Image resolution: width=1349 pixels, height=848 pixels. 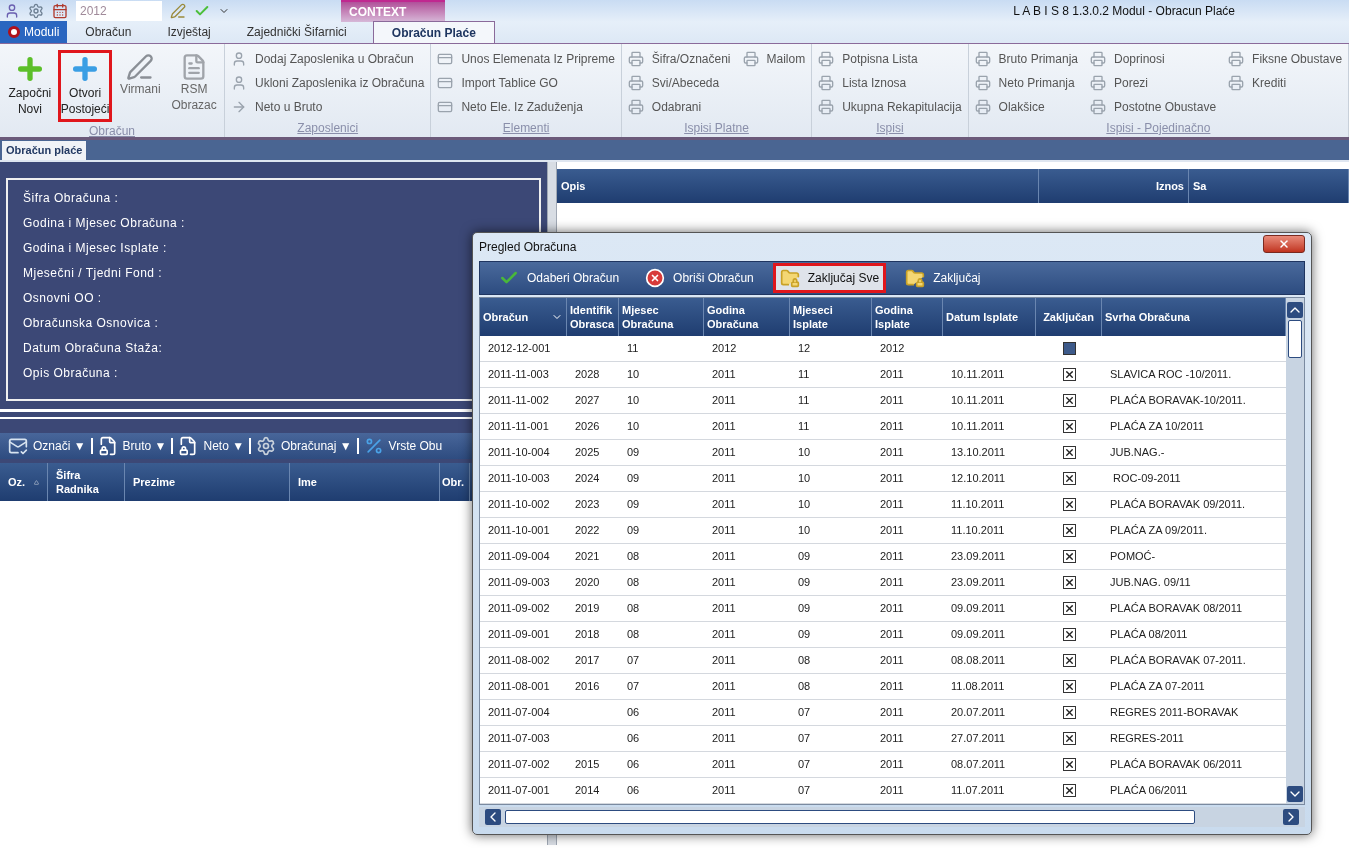 I want to click on ribbon-large-button: Započni Novi, so click(x=30, y=86).